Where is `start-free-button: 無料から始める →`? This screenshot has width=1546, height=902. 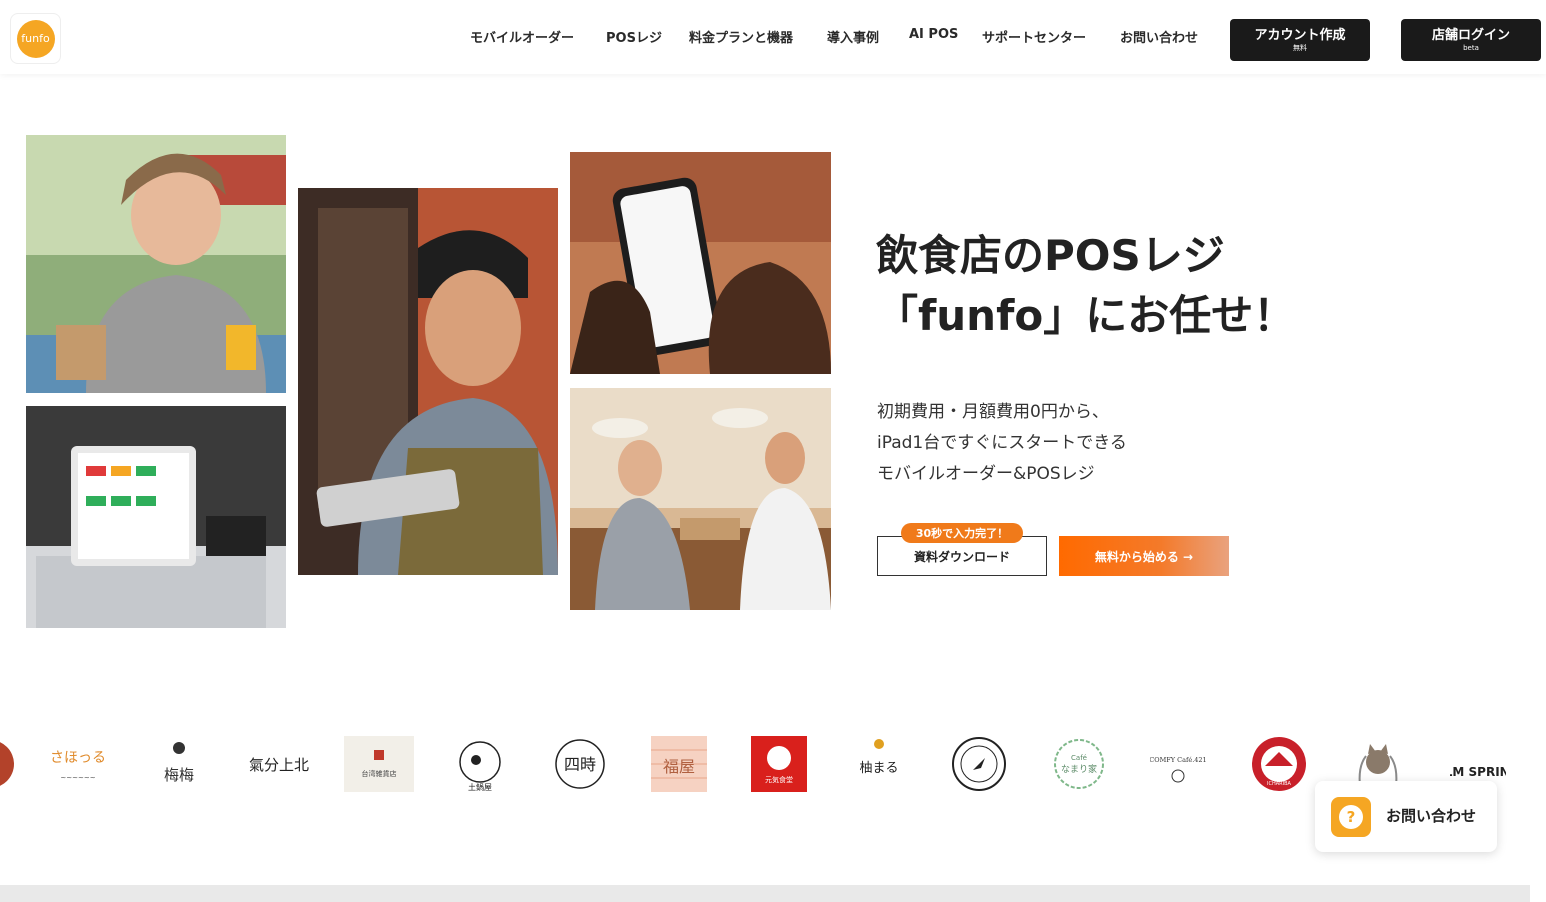
start-free-button: 無料から始める → is located at coordinates (1144, 556).